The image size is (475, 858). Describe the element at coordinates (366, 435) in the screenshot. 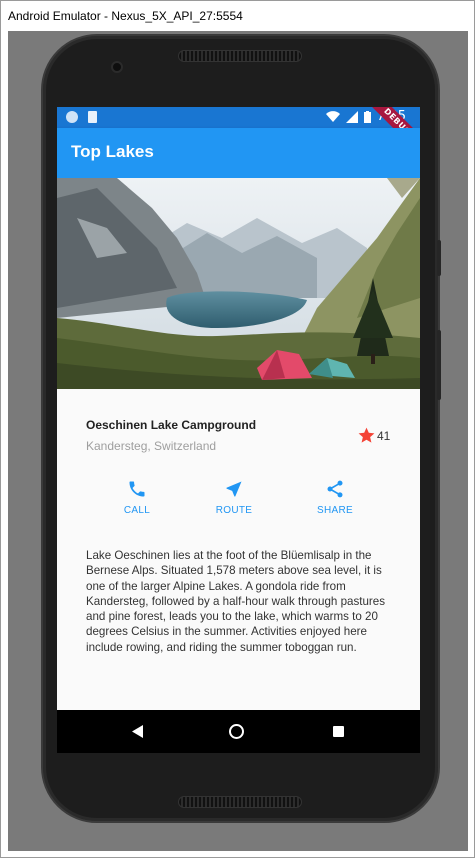

I see `star-icon` at that location.